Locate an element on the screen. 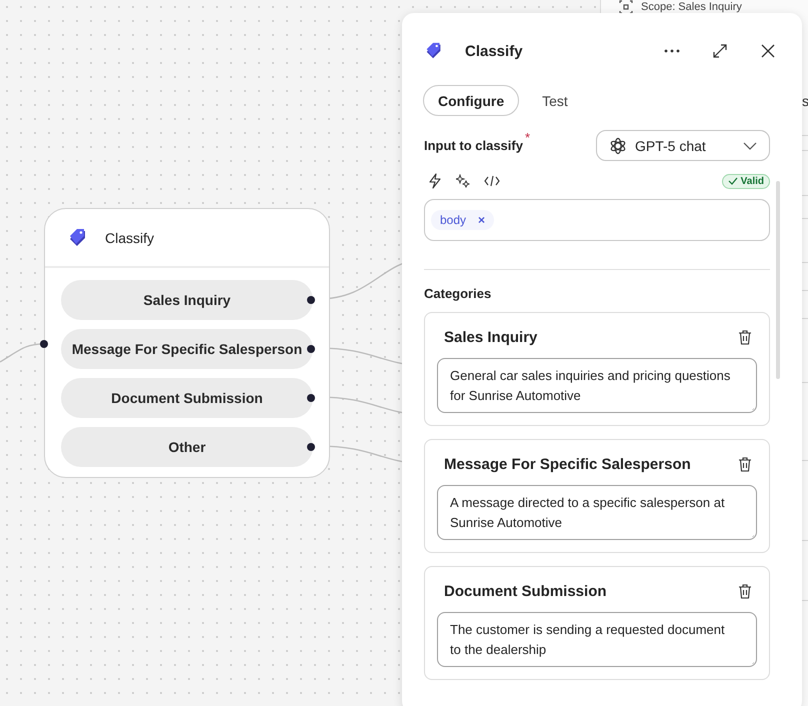 Image resolution: width=808 pixels, height=706 pixels. field-label: Input to classify is located at coordinates (473, 145).